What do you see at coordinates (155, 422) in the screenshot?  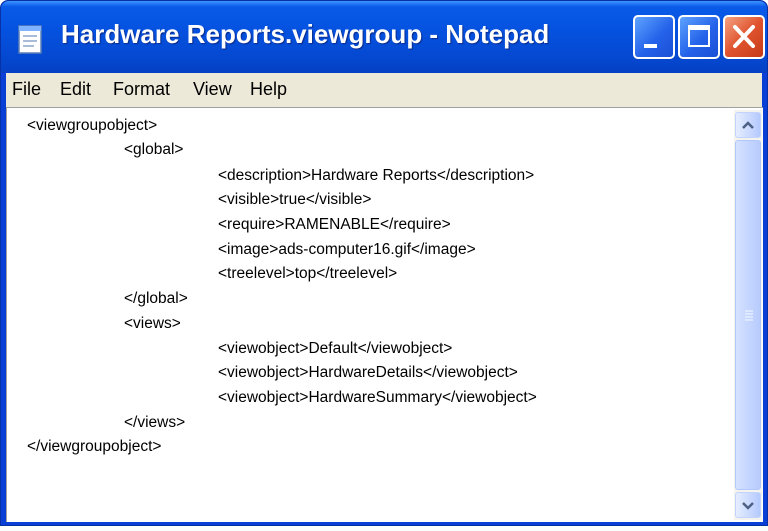 I see `text-line: </views>` at bounding box center [155, 422].